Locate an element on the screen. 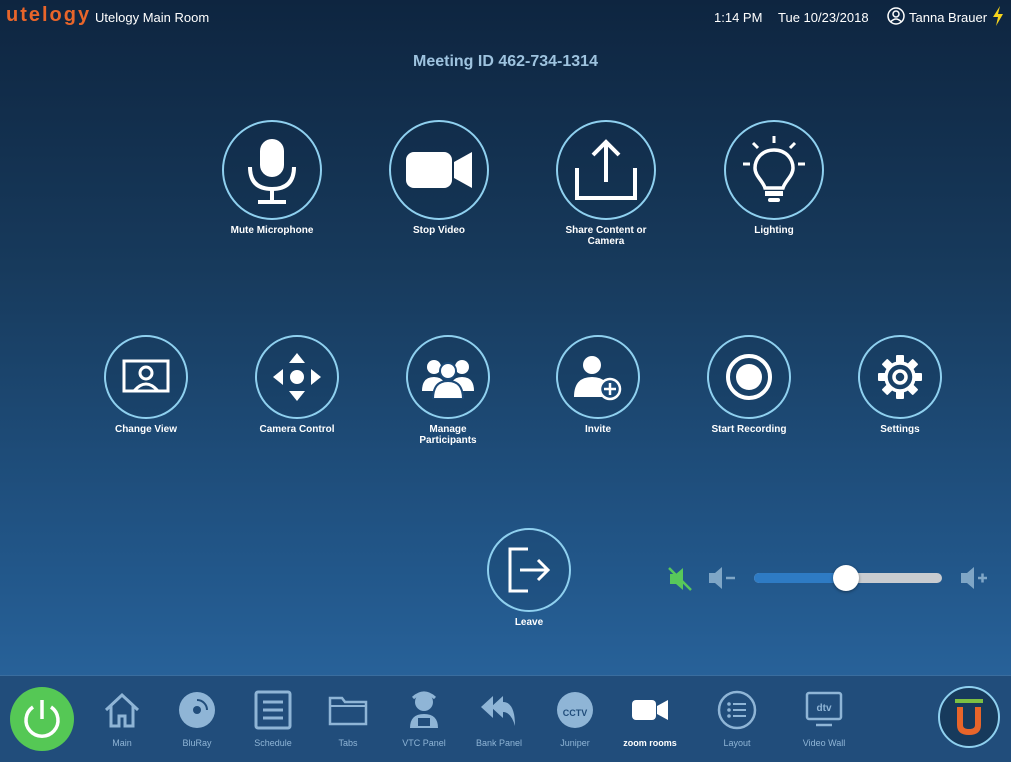 This screenshot has height=762, width=1011. nav-item-juniper: CCTV Juniper is located at coordinates (575, 719).